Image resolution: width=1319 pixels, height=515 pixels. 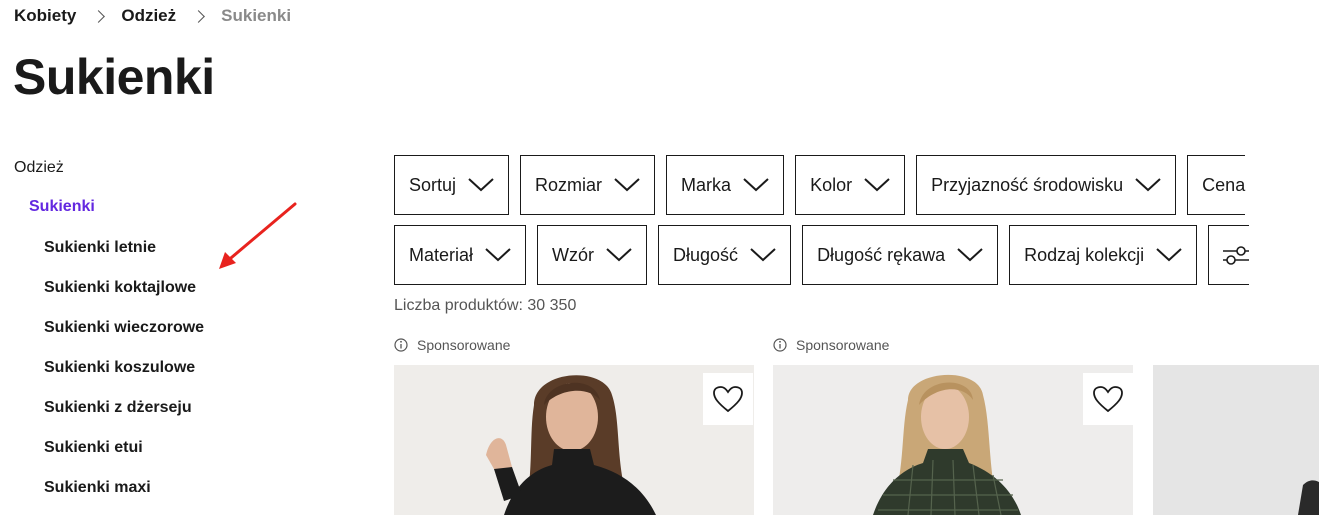 I want to click on filter-label: Wzór, so click(x=573, y=254).